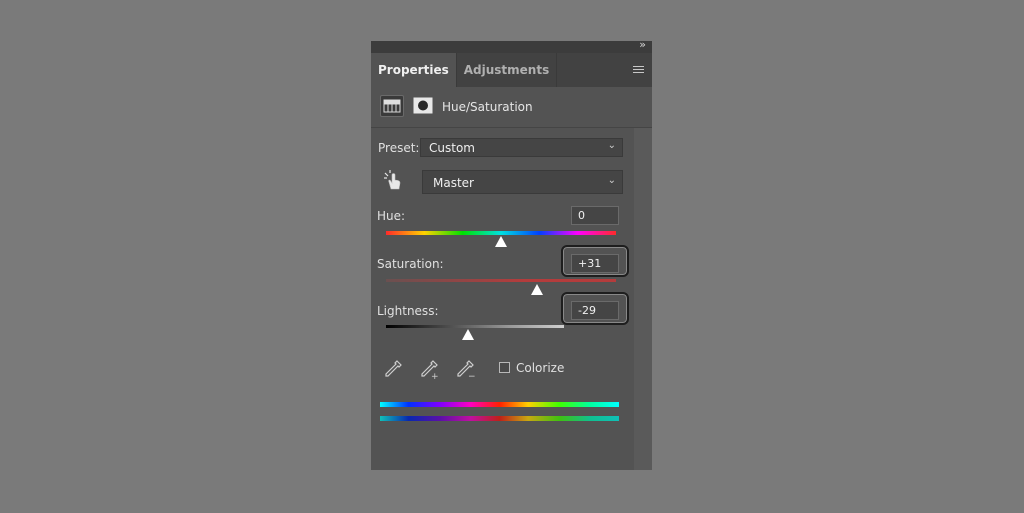  Describe the element at coordinates (499, 404) in the screenshot. I see `input-color-range-bar` at that location.